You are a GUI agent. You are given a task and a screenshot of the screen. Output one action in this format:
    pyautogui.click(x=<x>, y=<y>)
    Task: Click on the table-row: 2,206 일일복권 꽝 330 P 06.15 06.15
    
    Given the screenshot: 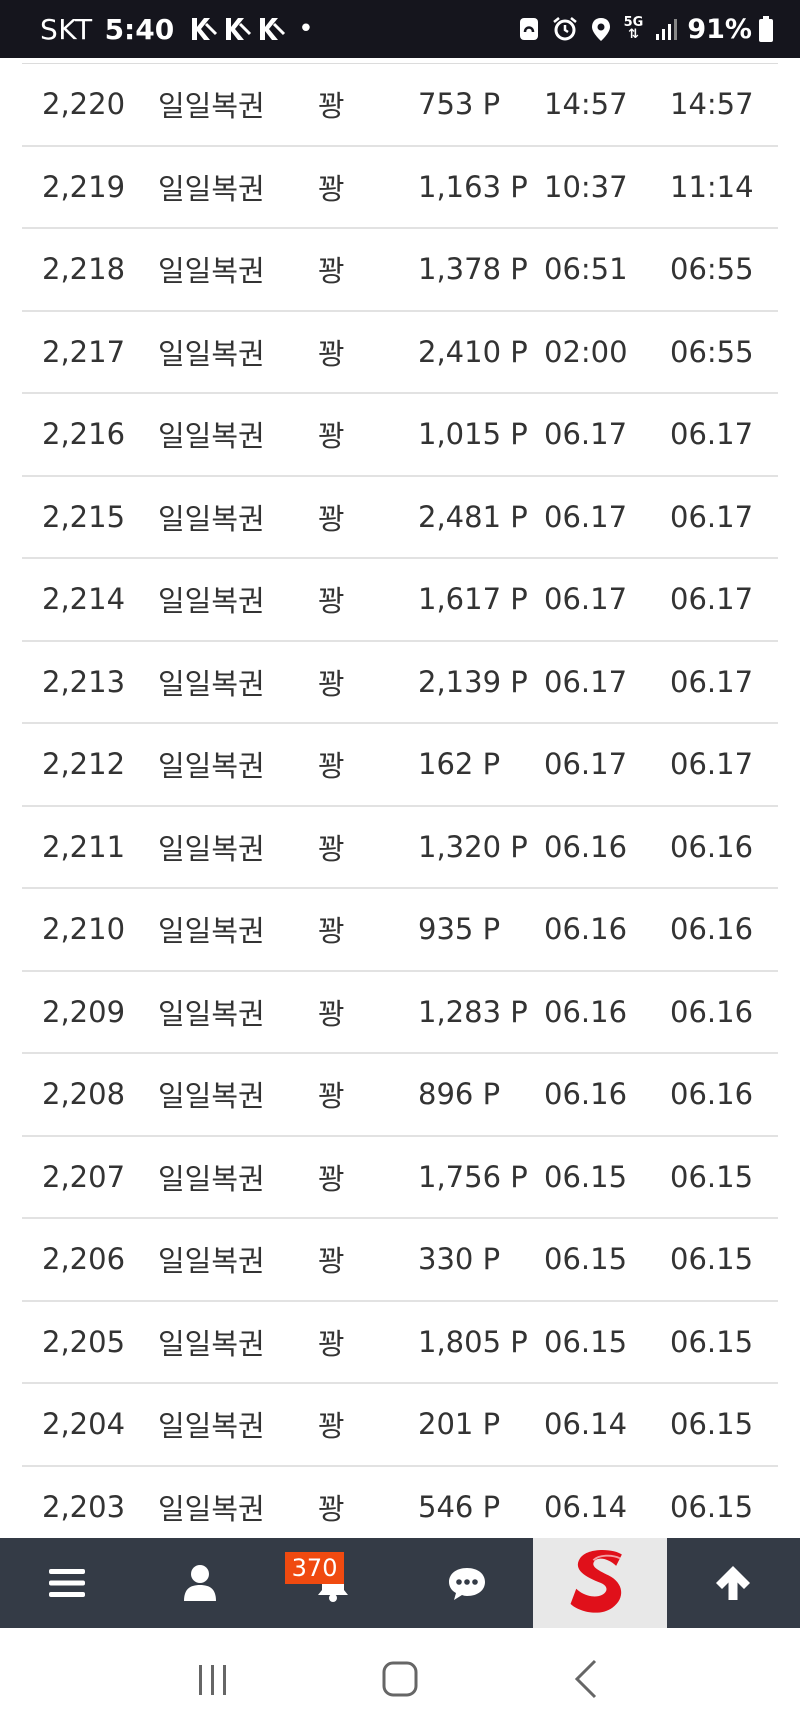 What is the action you would take?
    pyautogui.click(x=400, y=1260)
    